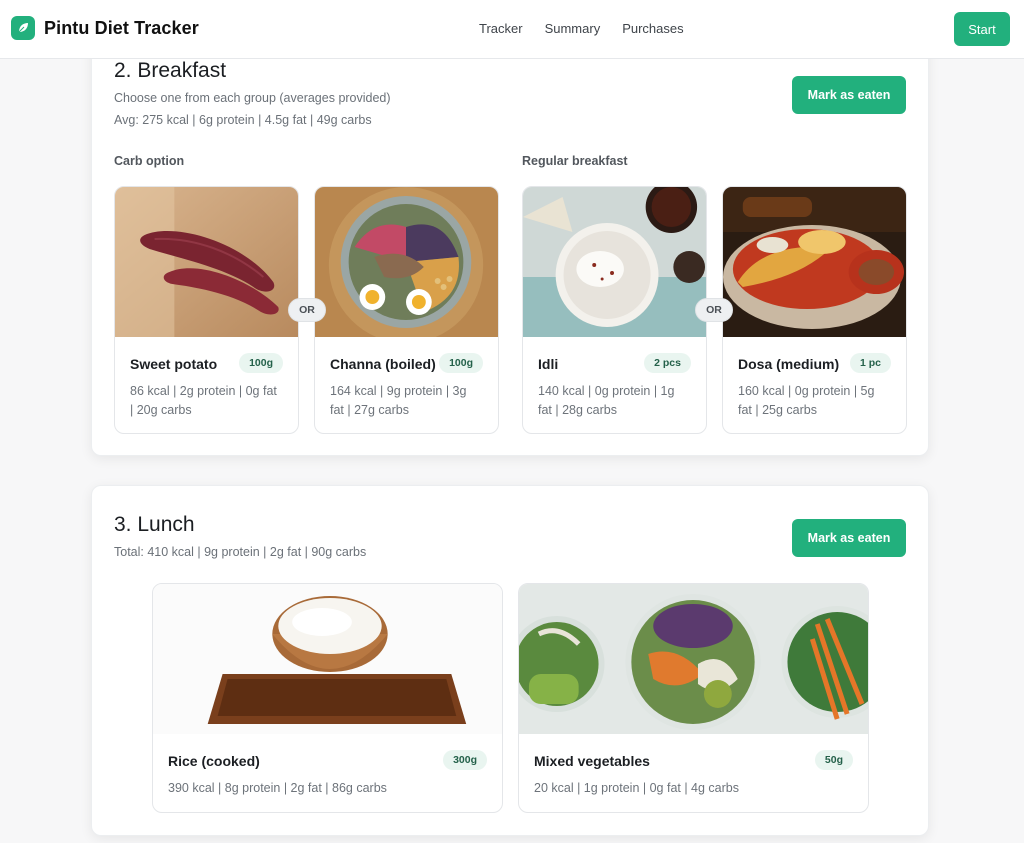 The image size is (1024, 843). Describe the element at coordinates (636, 788) in the screenshot. I see `food-nutrition: 20 kcal | 1g protein | 0g fat | 4g carbs` at that location.